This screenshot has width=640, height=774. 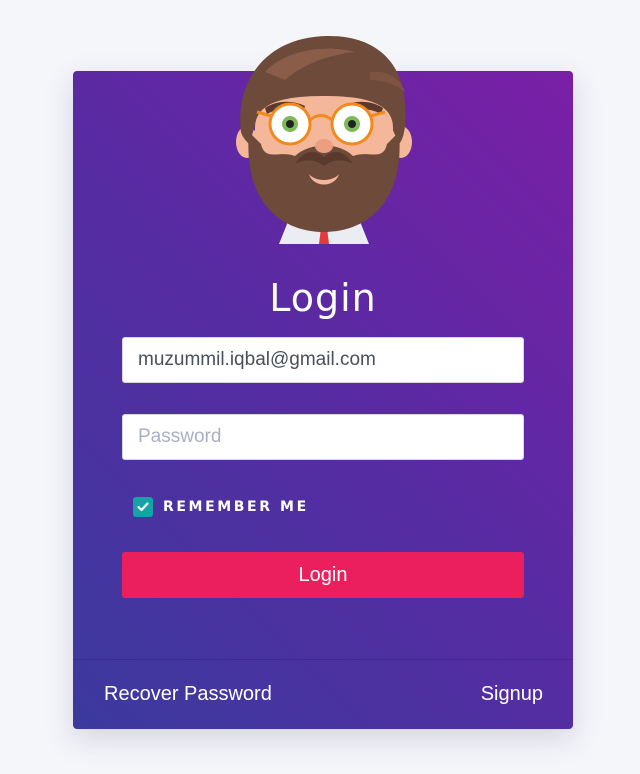 What do you see at coordinates (323, 360) in the screenshot?
I see `email-field` at bounding box center [323, 360].